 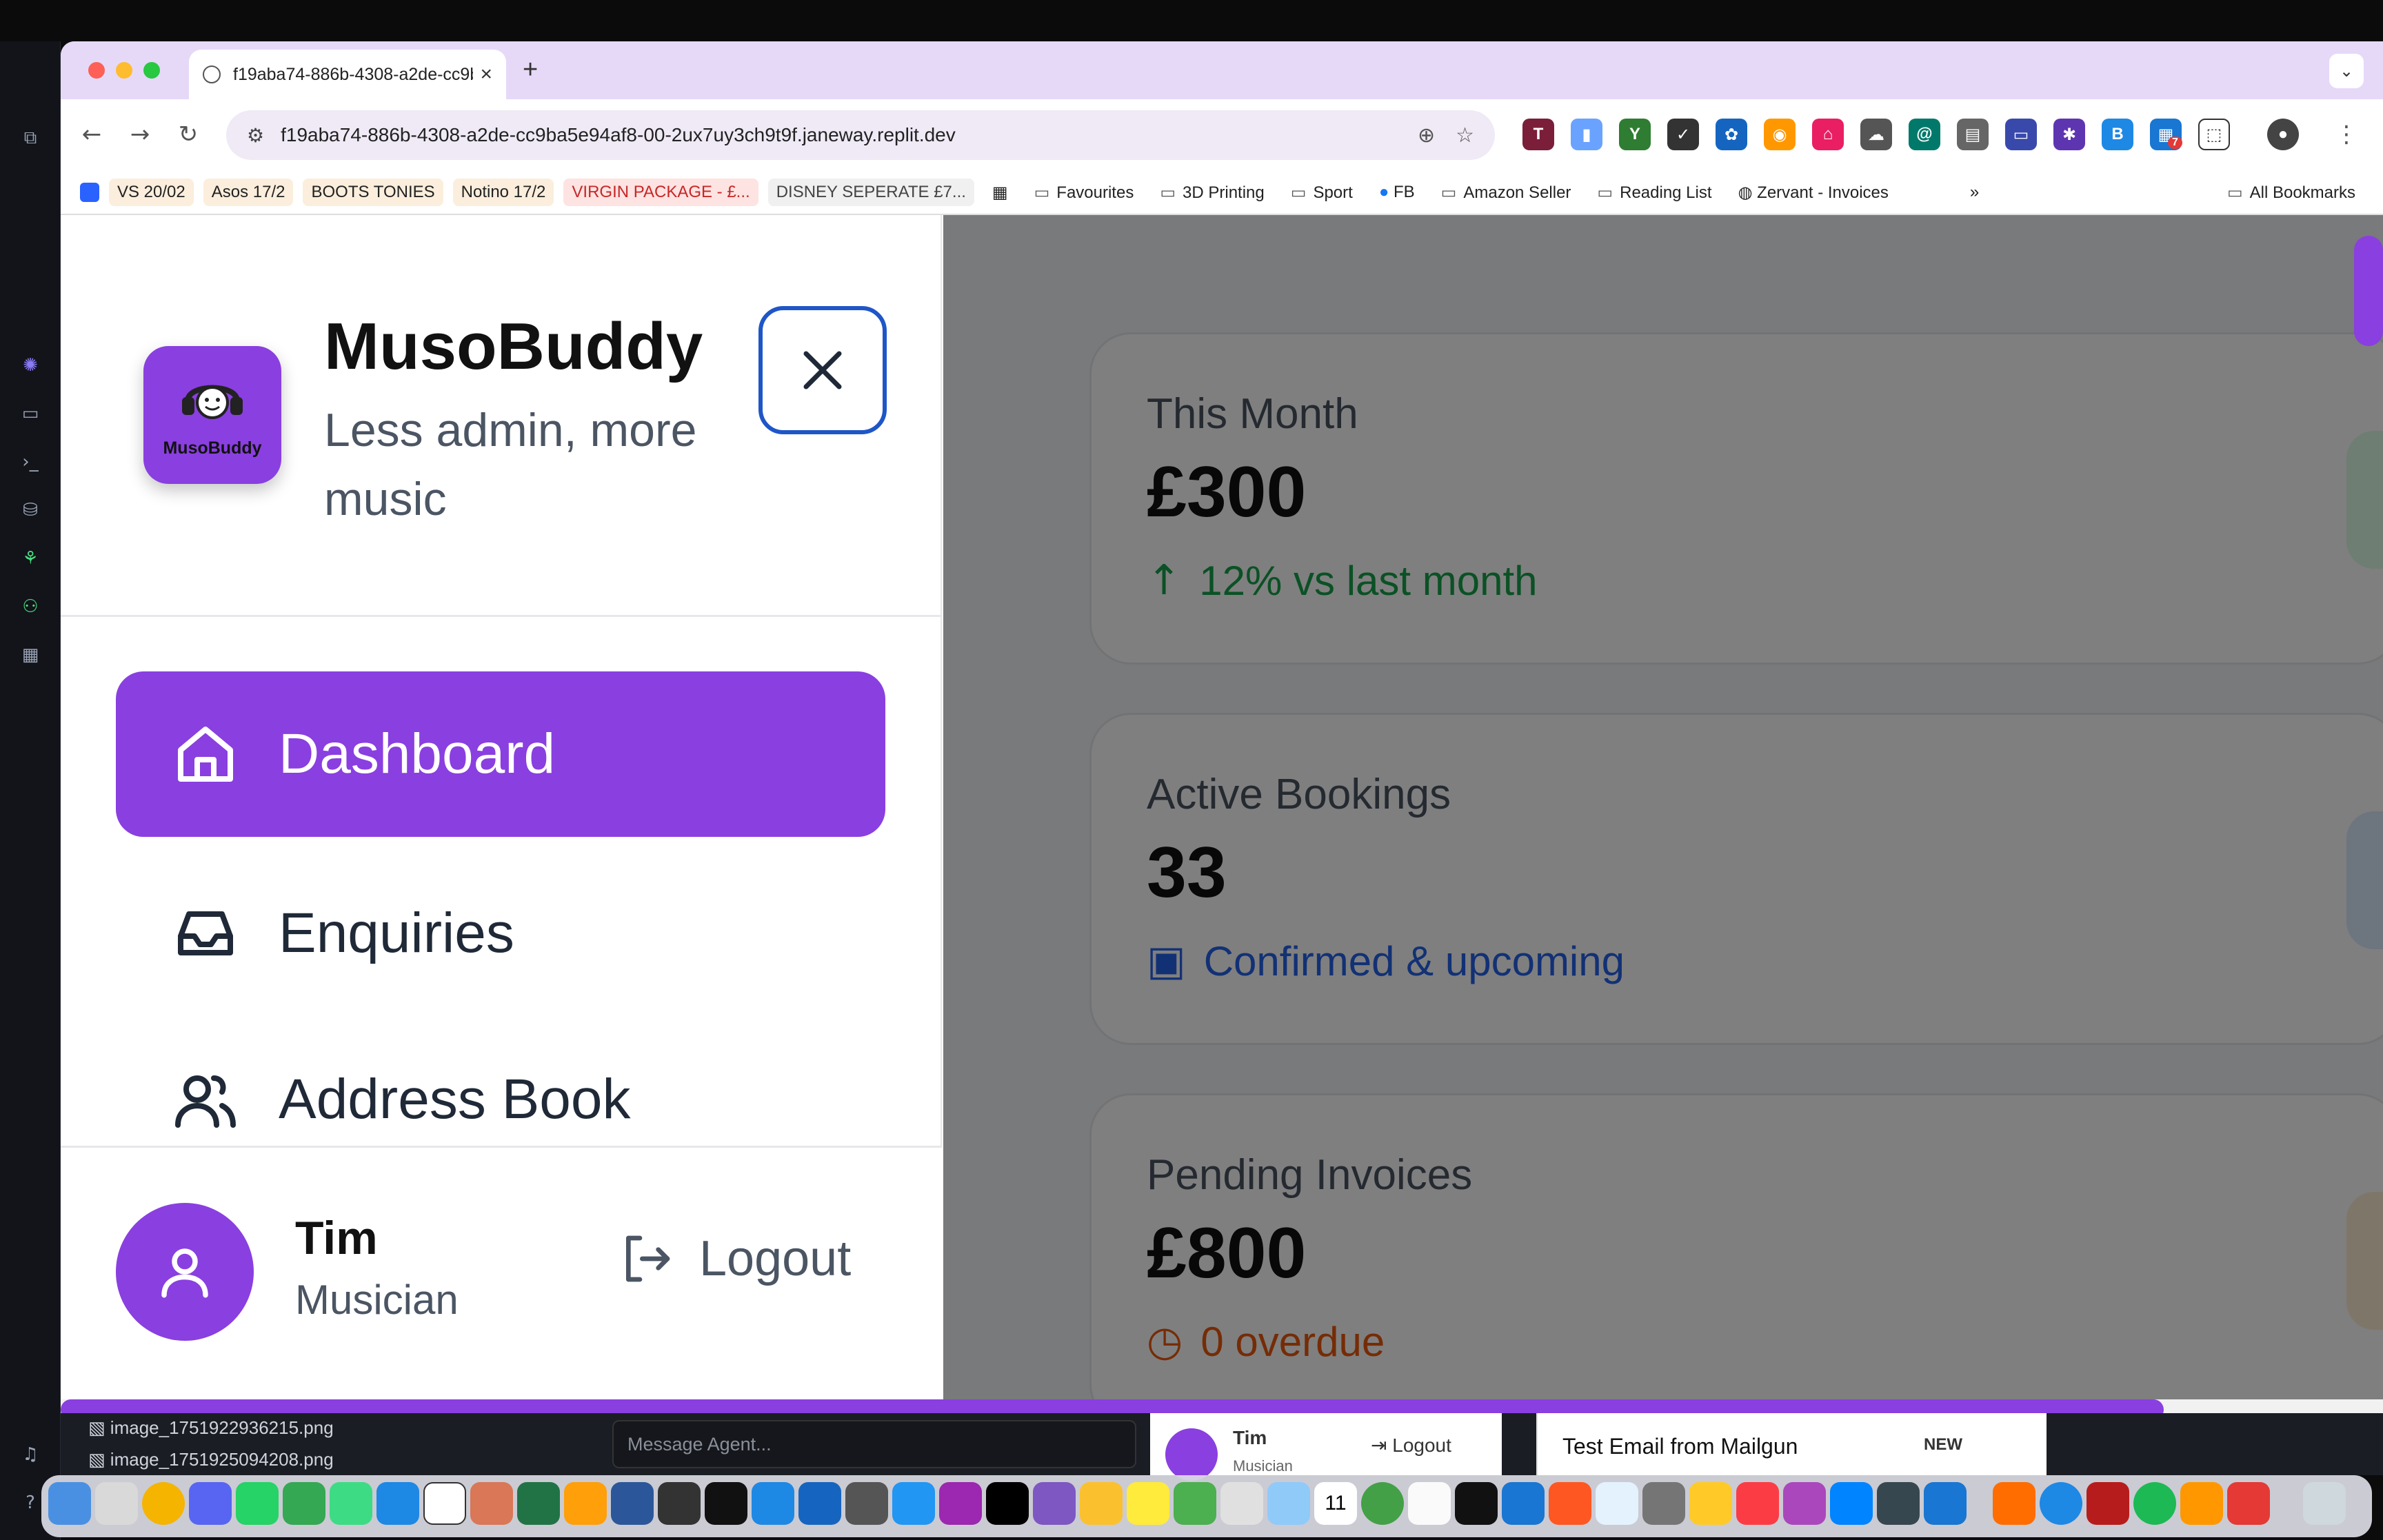 I want to click on close-tab-icon: ×, so click(x=486, y=75).